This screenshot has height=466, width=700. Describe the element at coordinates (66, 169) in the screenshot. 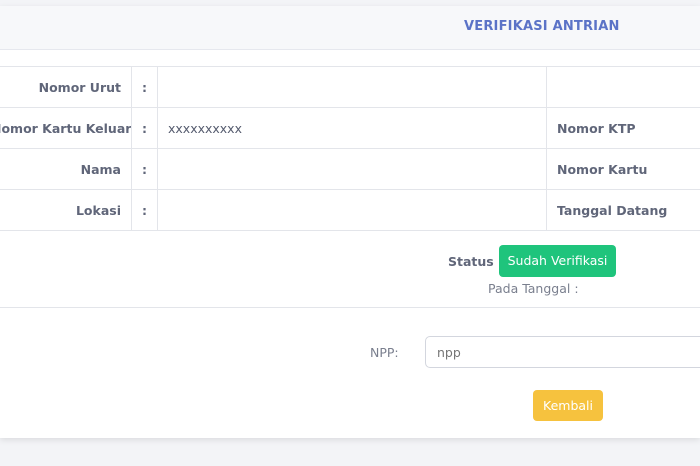

I see `field-label: Nama` at that location.